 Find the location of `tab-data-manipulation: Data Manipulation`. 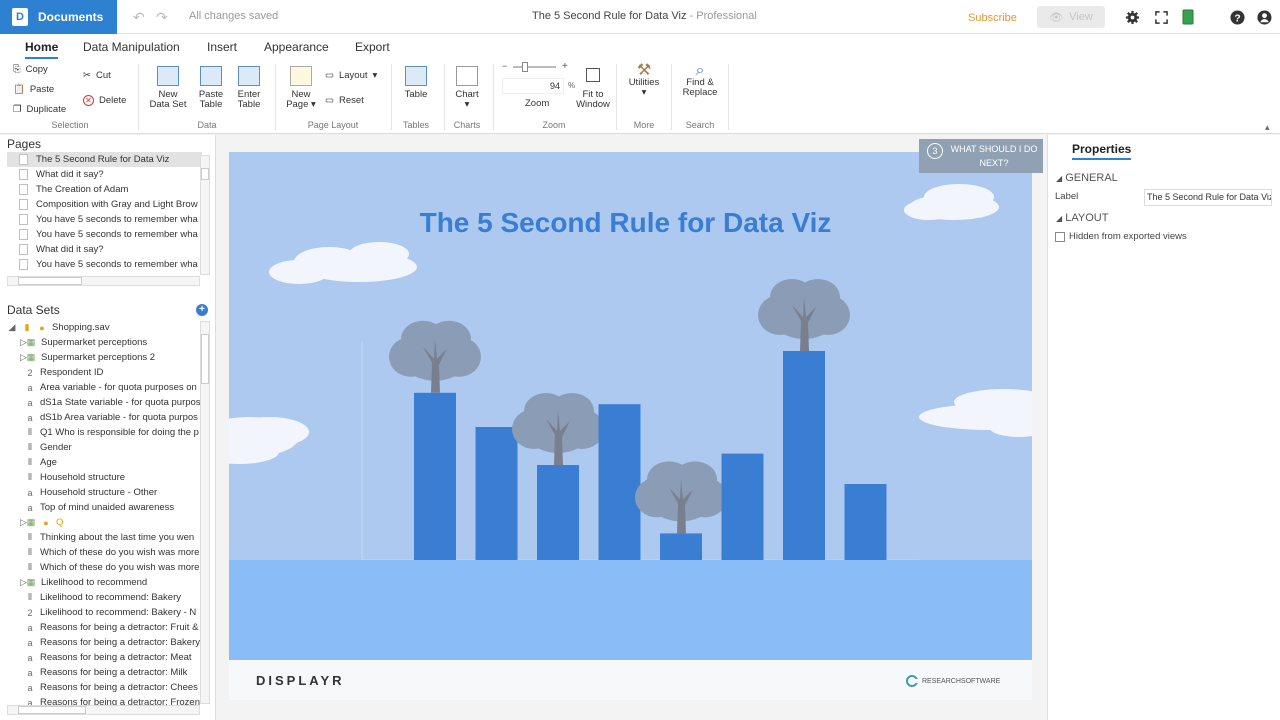

tab-data-manipulation: Data Manipulation is located at coordinates (131, 47).